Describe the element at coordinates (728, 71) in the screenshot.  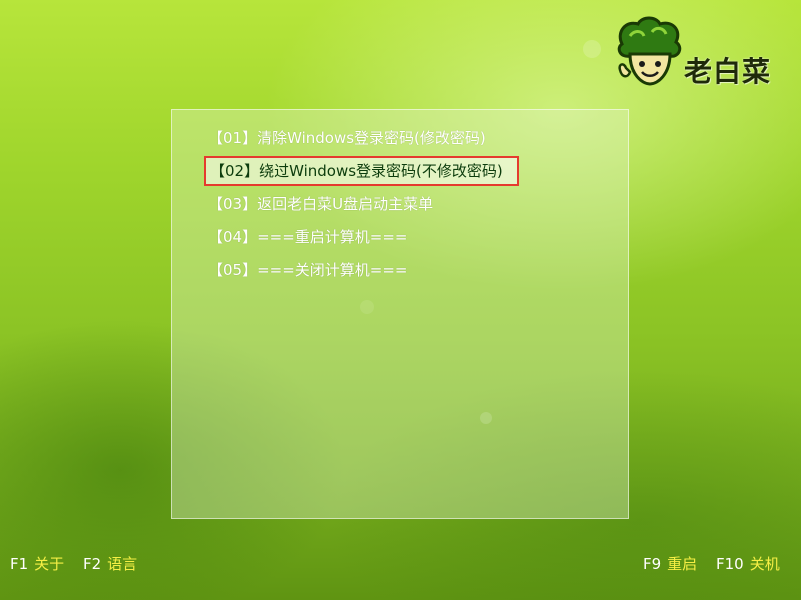
I see `brand-name: 老白菜` at that location.